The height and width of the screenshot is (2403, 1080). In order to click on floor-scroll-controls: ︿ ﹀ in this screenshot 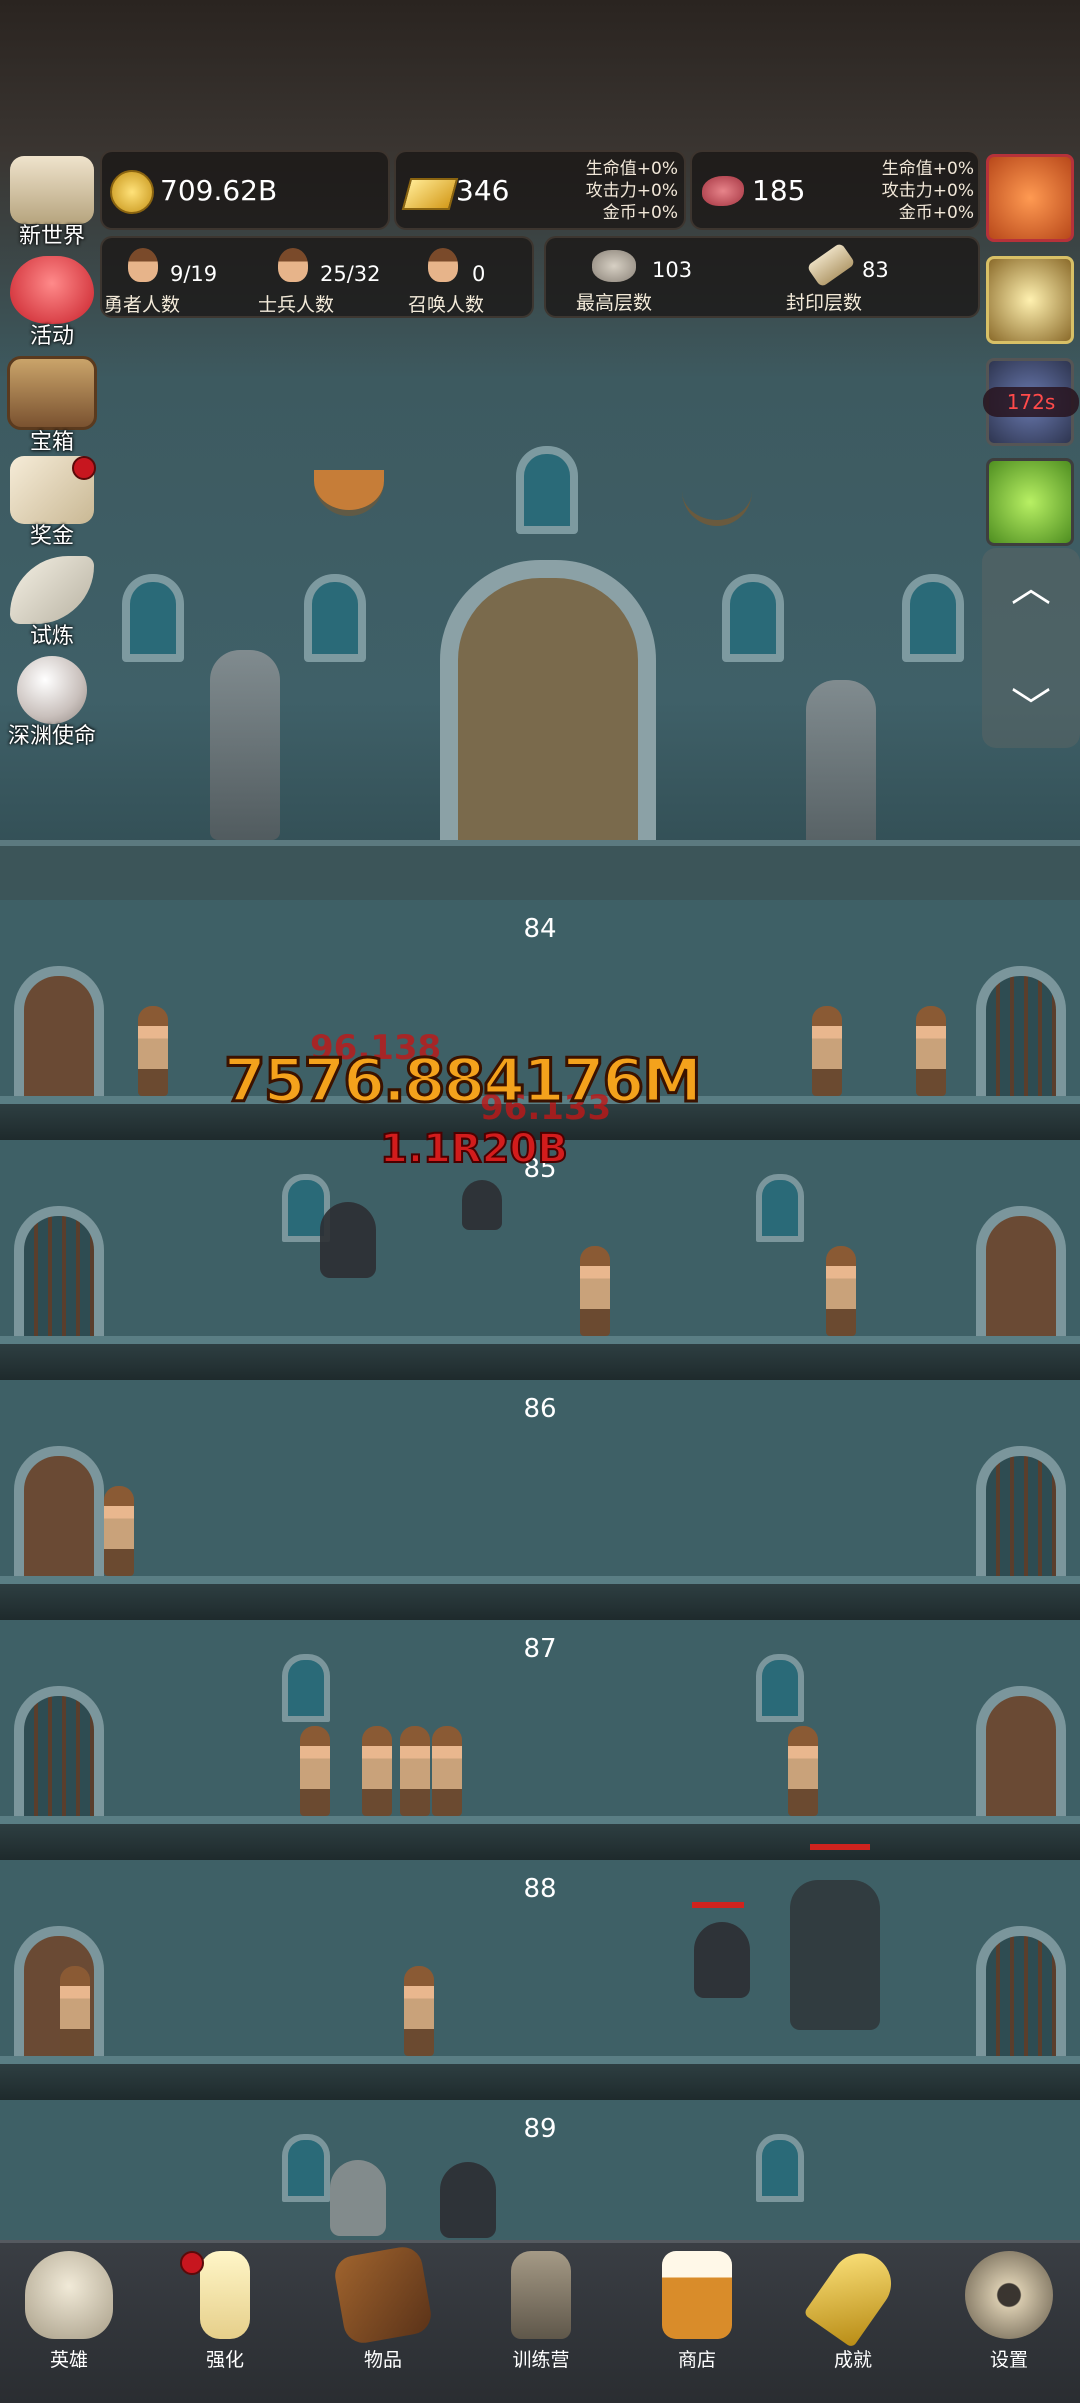, I will do `click(1031, 648)`.